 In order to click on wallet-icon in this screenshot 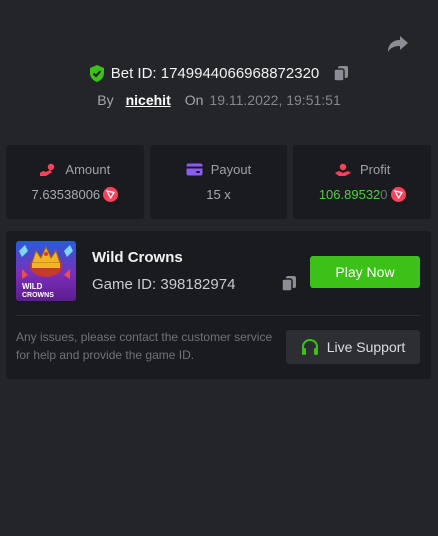, I will do `click(194, 169)`.